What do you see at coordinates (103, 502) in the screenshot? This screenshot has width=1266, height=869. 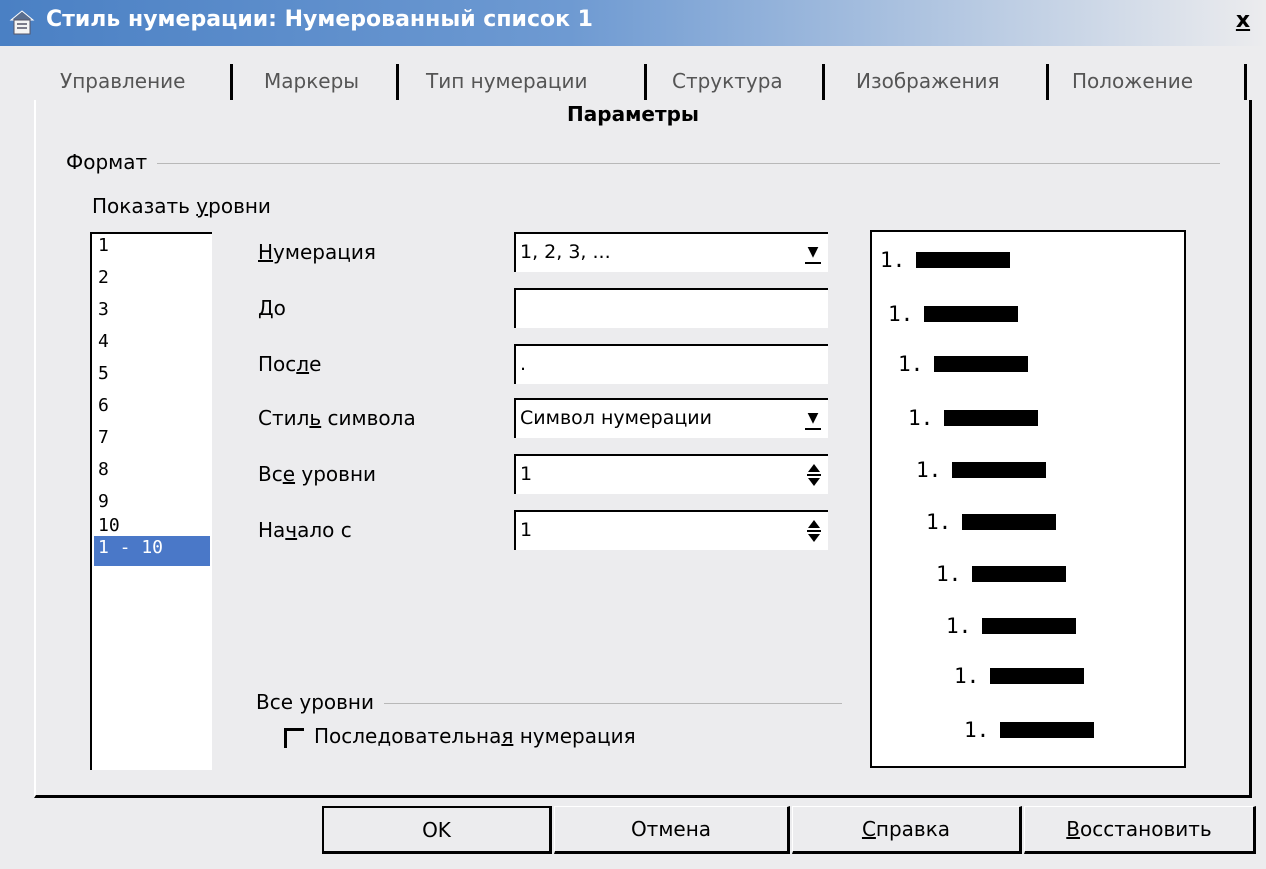 I see `list-item: 9` at bounding box center [103, 502].